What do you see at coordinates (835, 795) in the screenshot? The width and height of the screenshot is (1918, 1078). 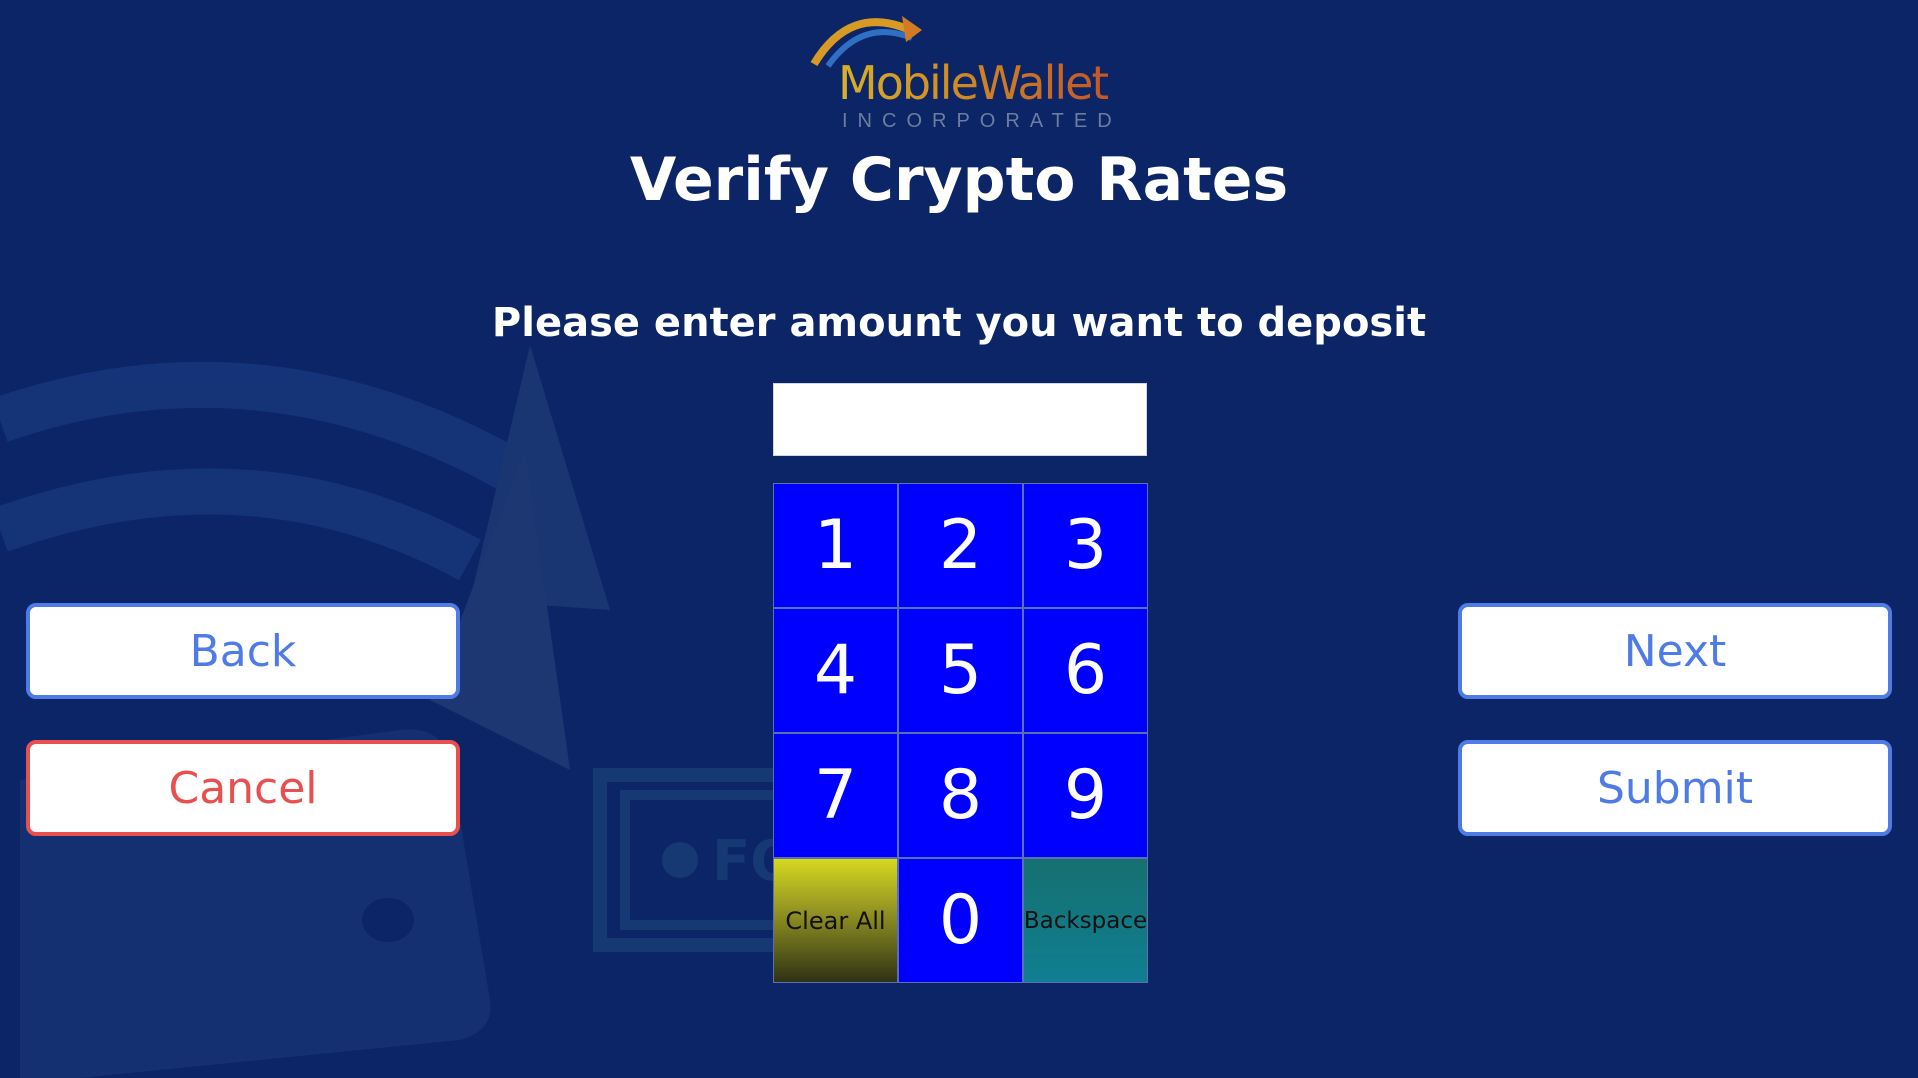 I see `key-7: 7` at bounding box center [835, 795].